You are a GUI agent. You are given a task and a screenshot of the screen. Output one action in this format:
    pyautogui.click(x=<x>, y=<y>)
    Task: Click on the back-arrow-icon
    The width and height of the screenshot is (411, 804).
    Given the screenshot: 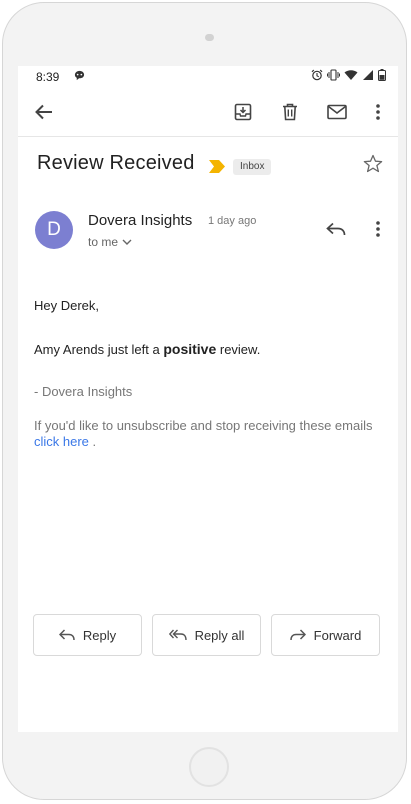 What is the action you would take?
    pyautogui.click(x=43, y=112)
    